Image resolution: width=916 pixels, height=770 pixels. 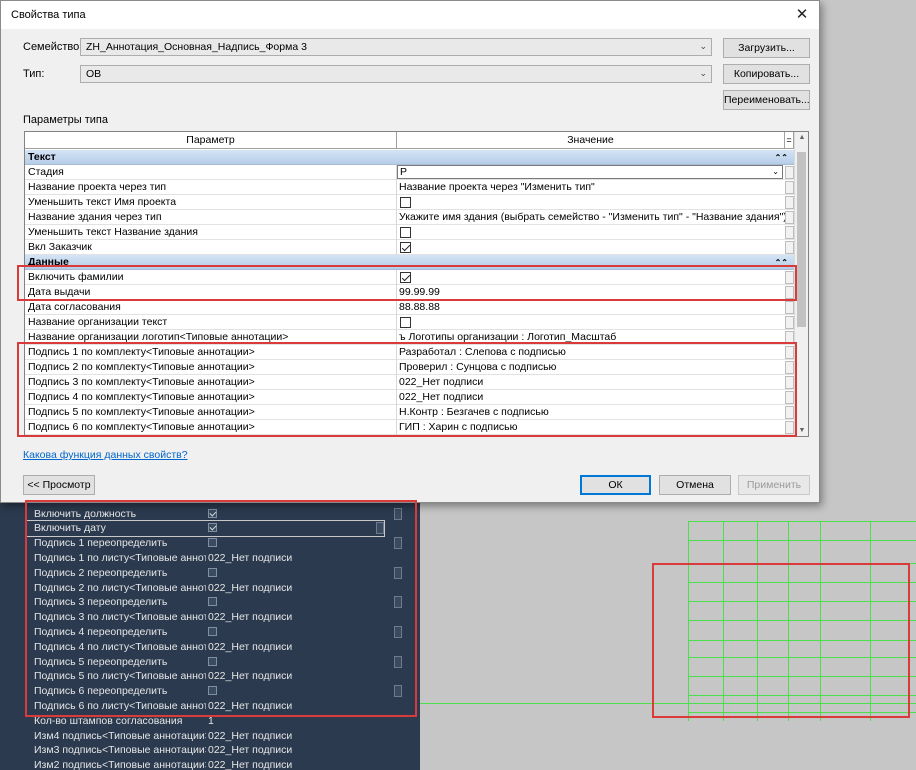 I want to click on help-link: Какова функция данных свойств?, so click(x=105, y=455).